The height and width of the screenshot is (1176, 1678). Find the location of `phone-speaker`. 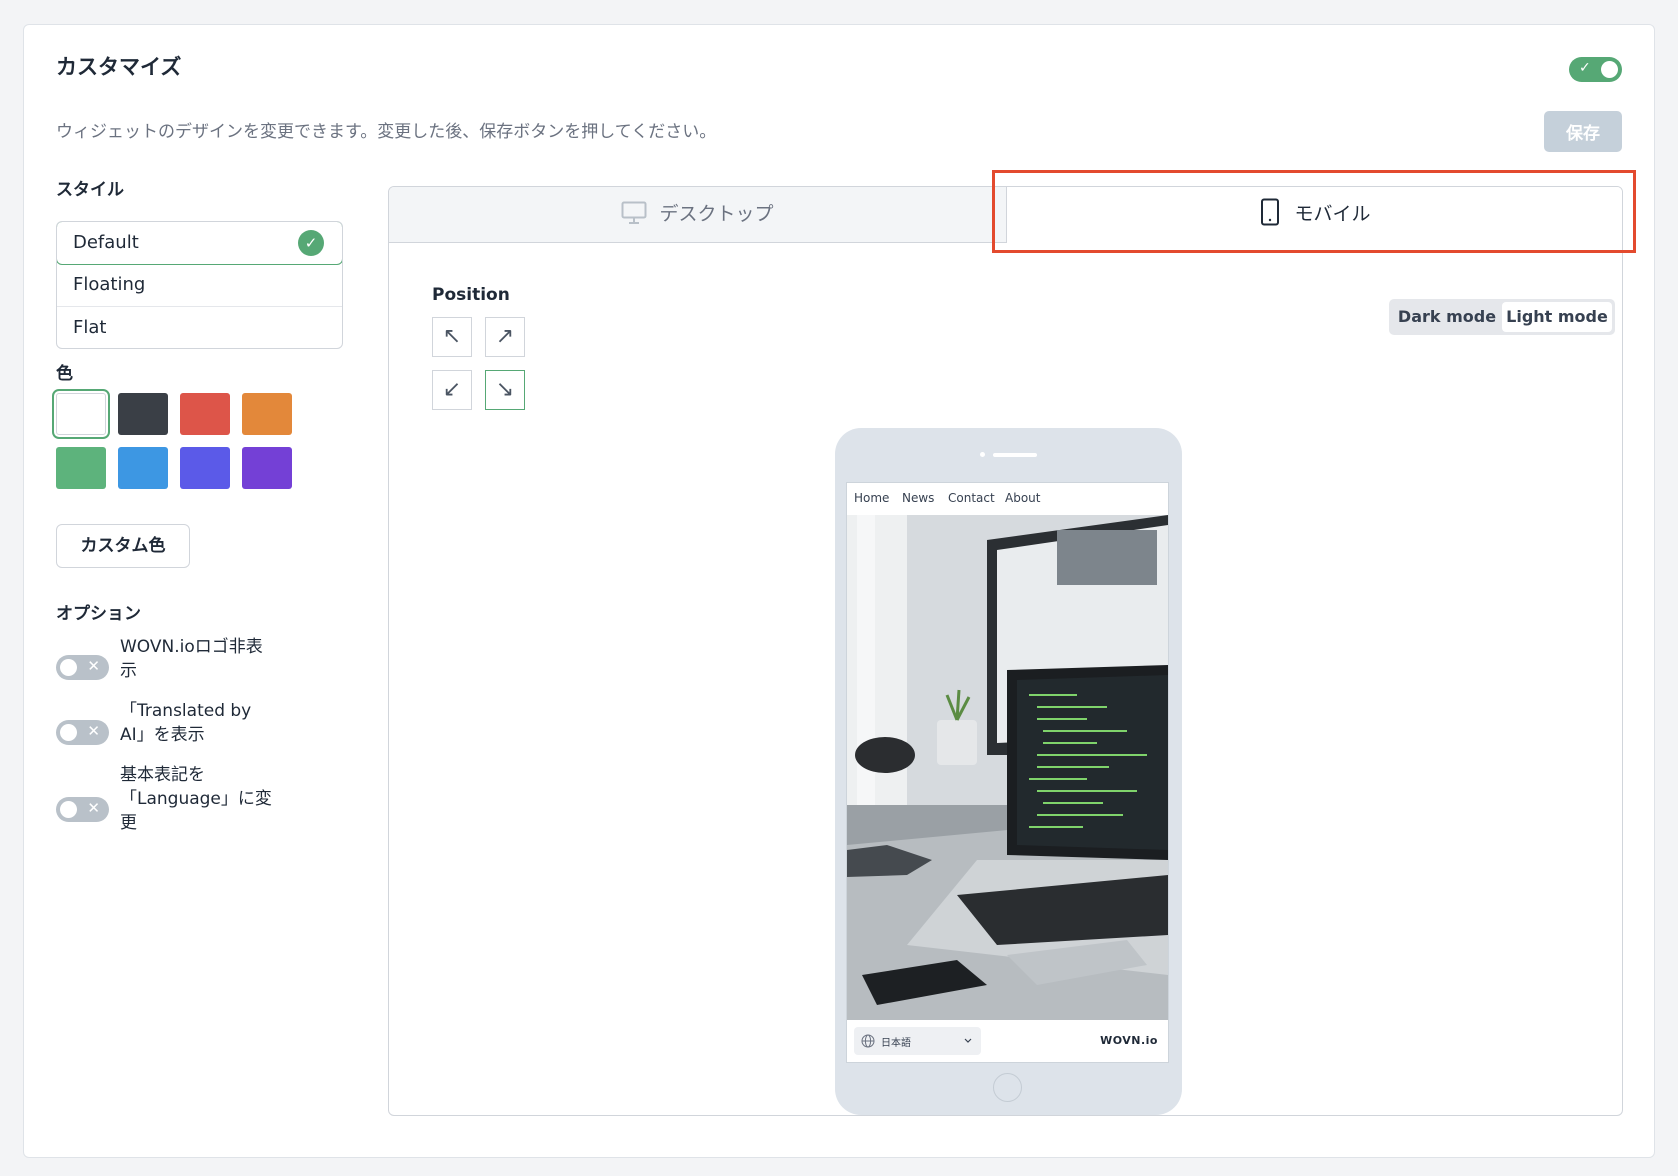

phone-speaker is located at coordinates (1015, 455).